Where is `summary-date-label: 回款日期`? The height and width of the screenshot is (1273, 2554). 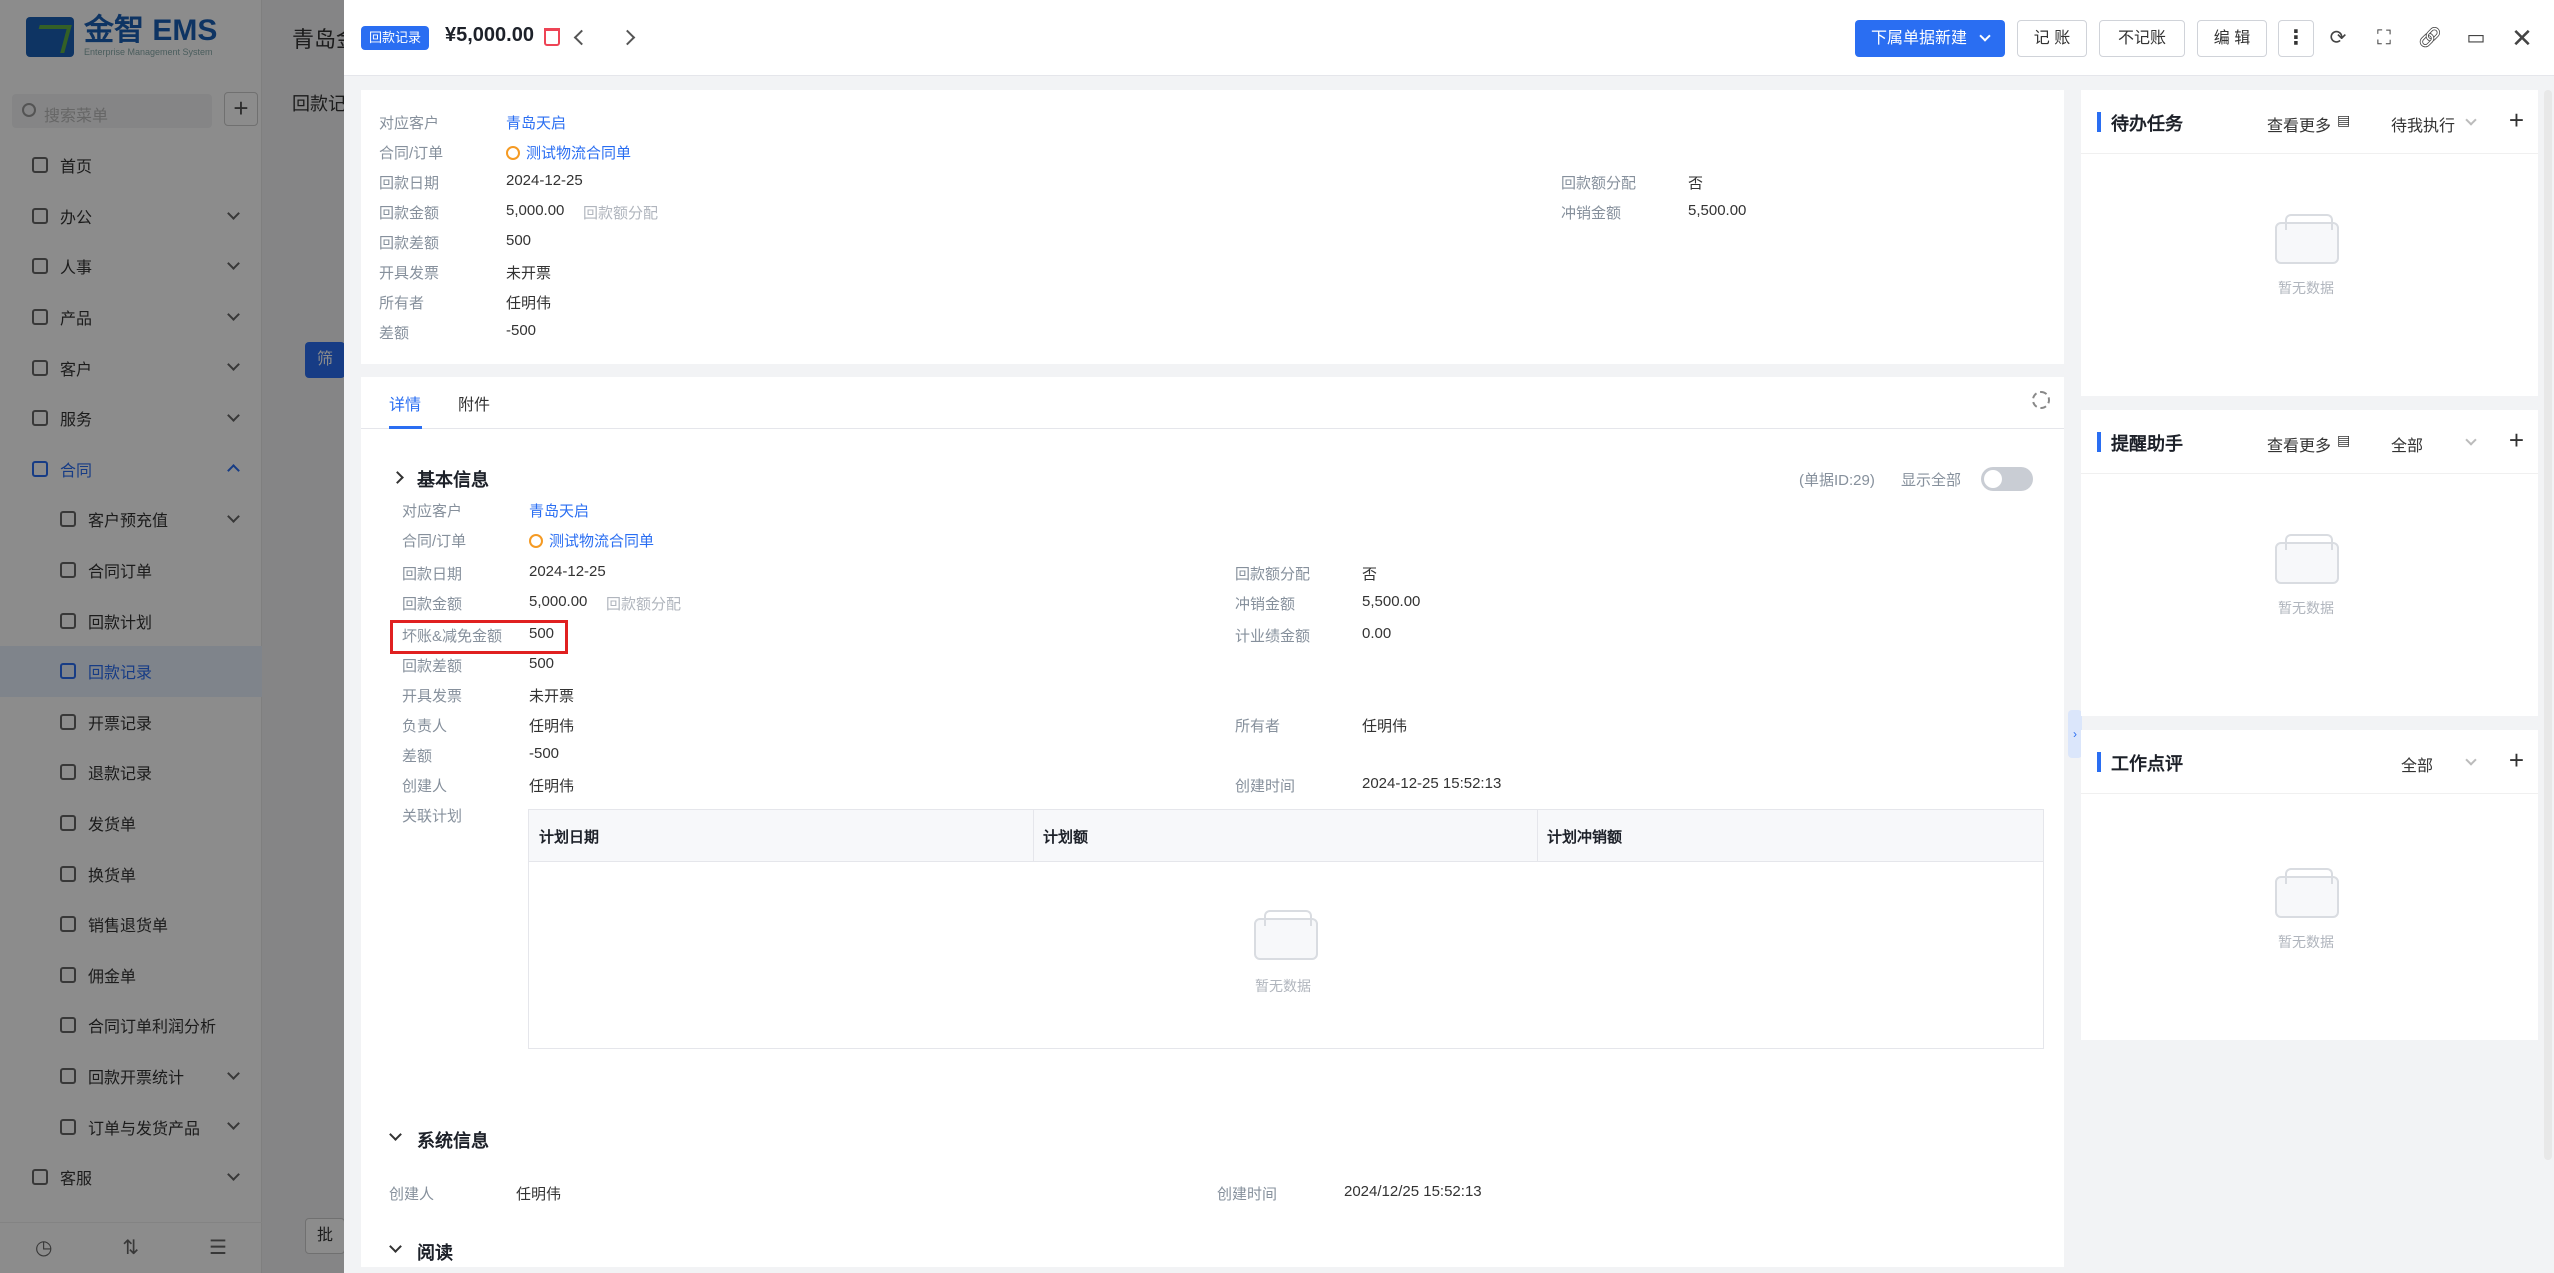
summary-date-label: 回款日期 is located at coordinates (409, 183).